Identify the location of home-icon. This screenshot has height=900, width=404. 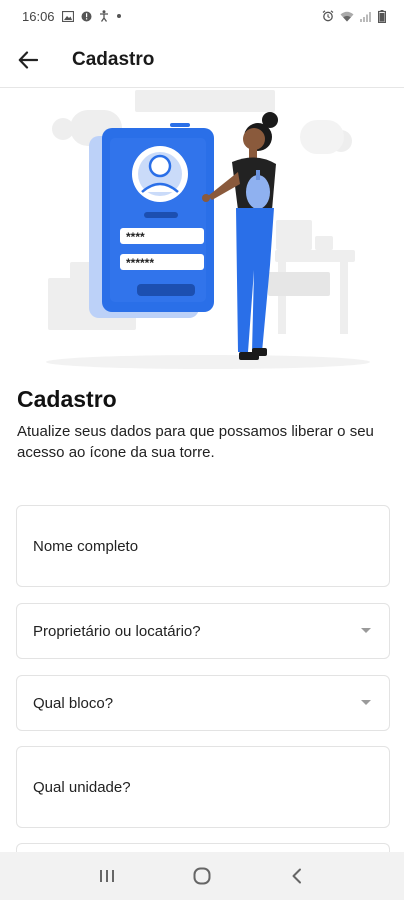
(202, 876).